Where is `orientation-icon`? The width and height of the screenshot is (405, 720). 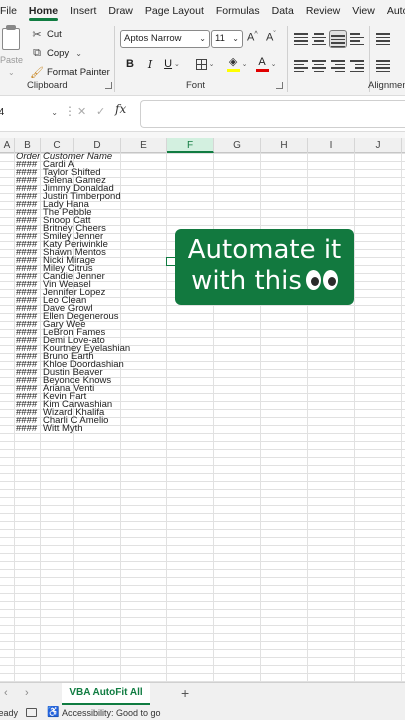 orientation-icon is located at coordinates (357, 39).